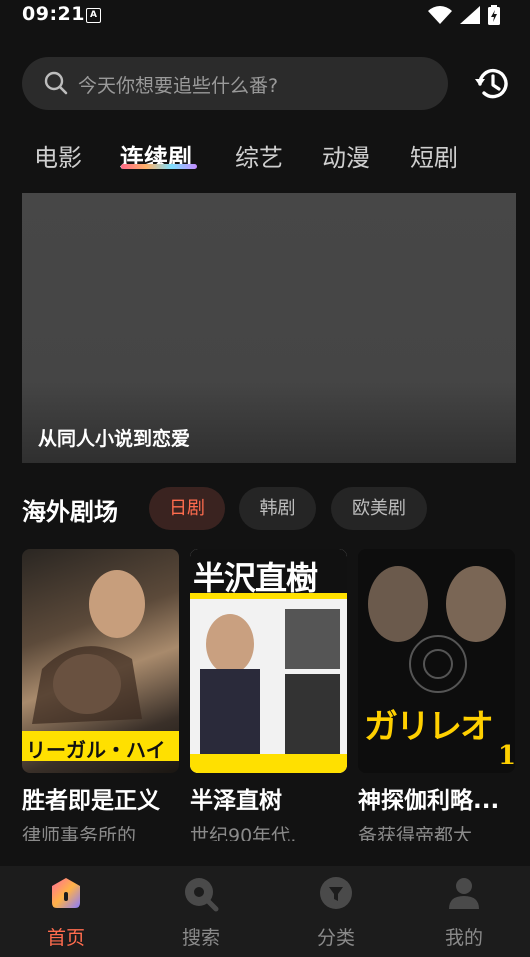 This screenshot has height=957, width=530. What do you see at coordinates (336, 893) in the screenshot?
I see `category-icon` at bounding box center [336, 893].